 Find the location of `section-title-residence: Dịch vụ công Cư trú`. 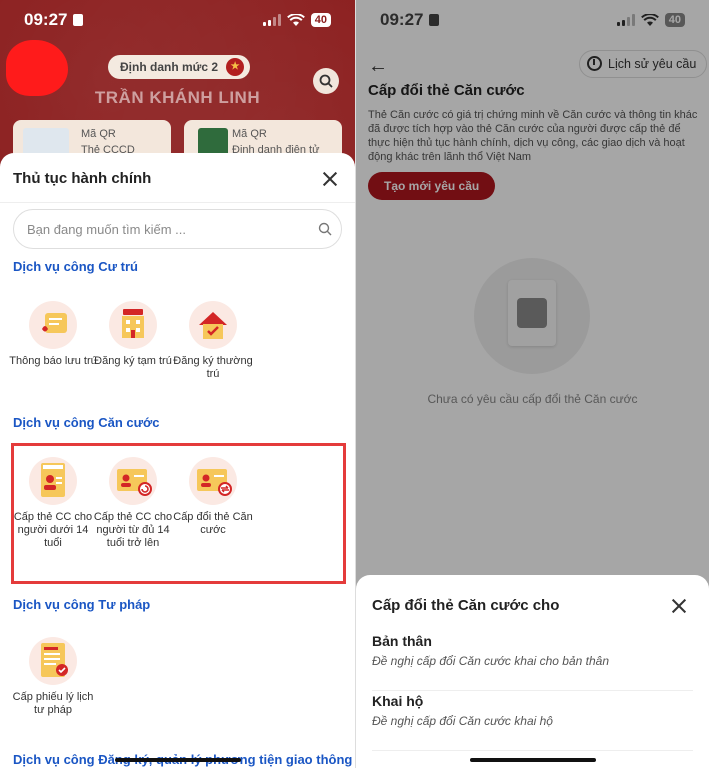

section-title-residence: Dịch vụ công Cư trú is located at coordinates (75, 266).